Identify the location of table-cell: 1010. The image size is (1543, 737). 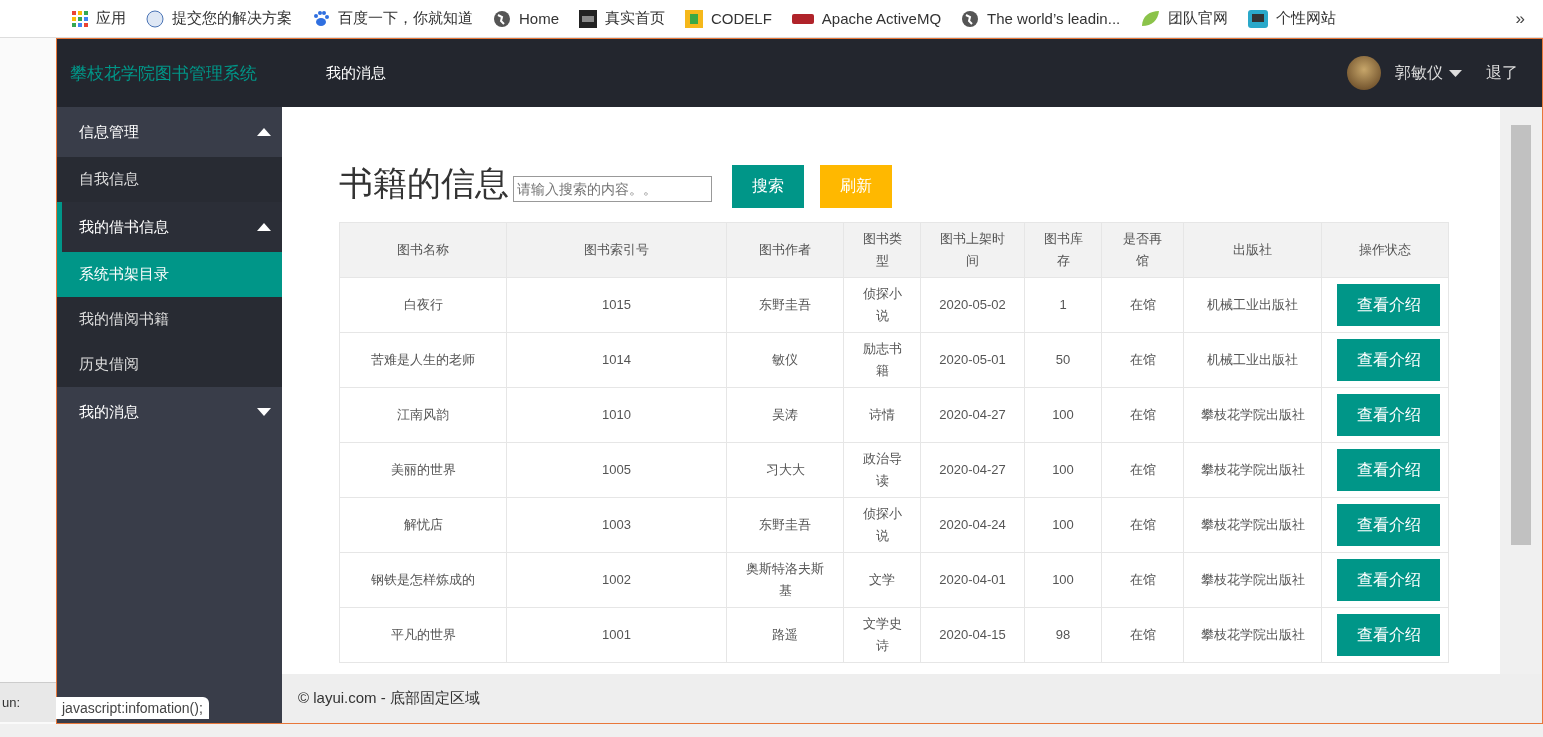
(616, 415).